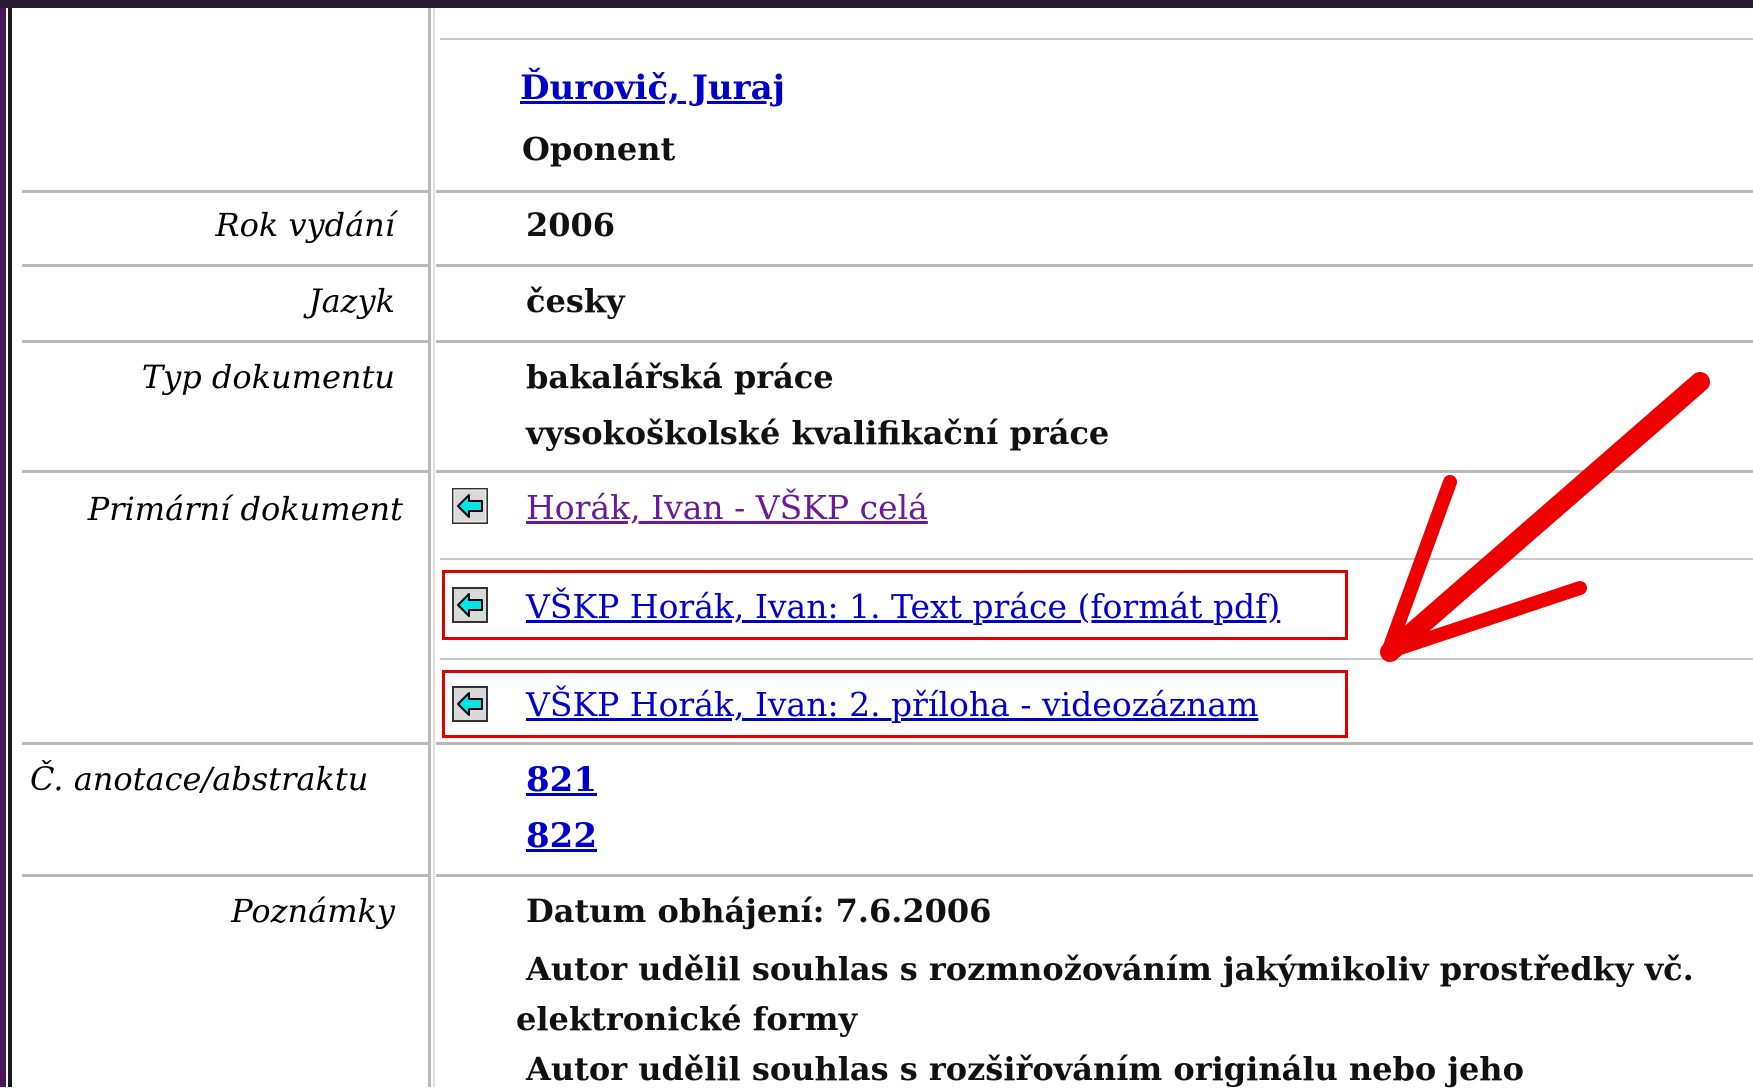 The width and height of the screenshot is (1753, 1088). Describe the element at coordinates (687, 1019) in the screenshot. I see `notes-line-3: elektronické formy` at that location.